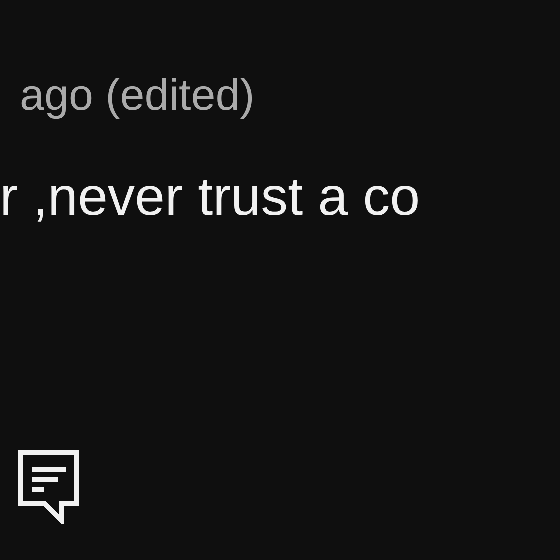 This screenshot has height=560, width=560. I want to click on comment-text: r ,never trust a co, so click(210, 197).